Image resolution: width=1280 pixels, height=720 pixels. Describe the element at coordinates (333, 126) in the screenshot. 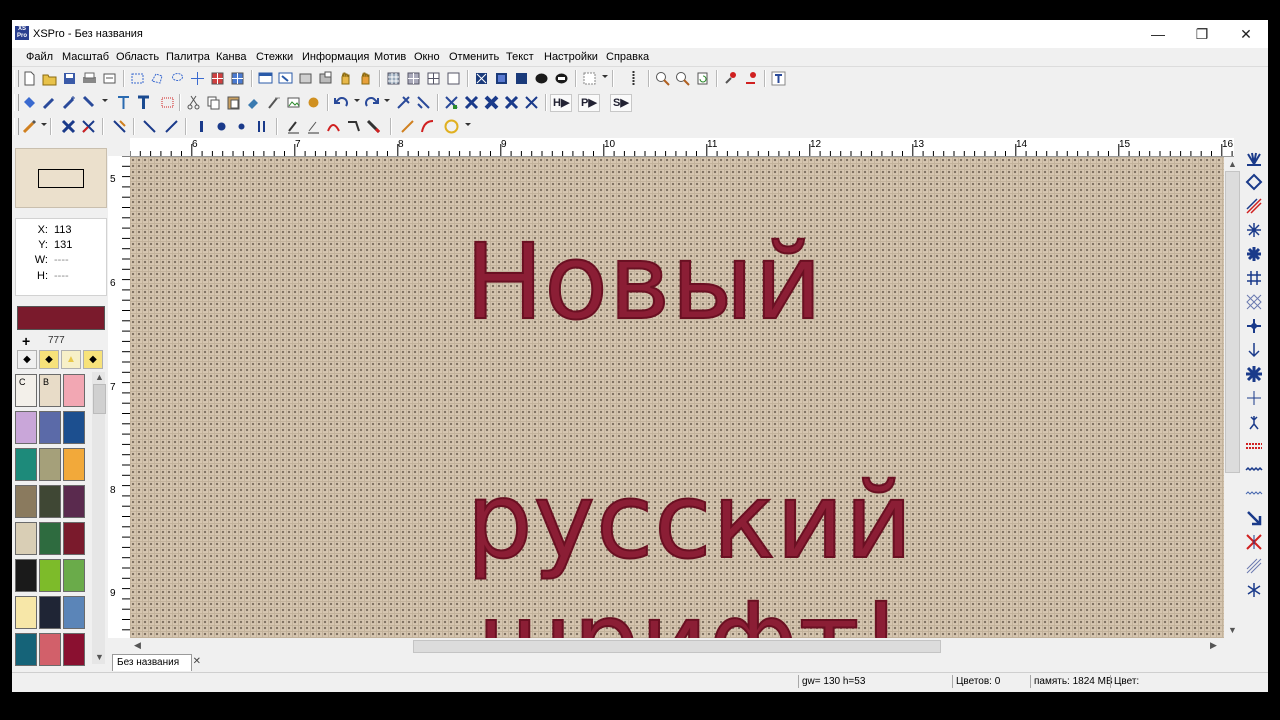

I see `curve-icon` at that location.